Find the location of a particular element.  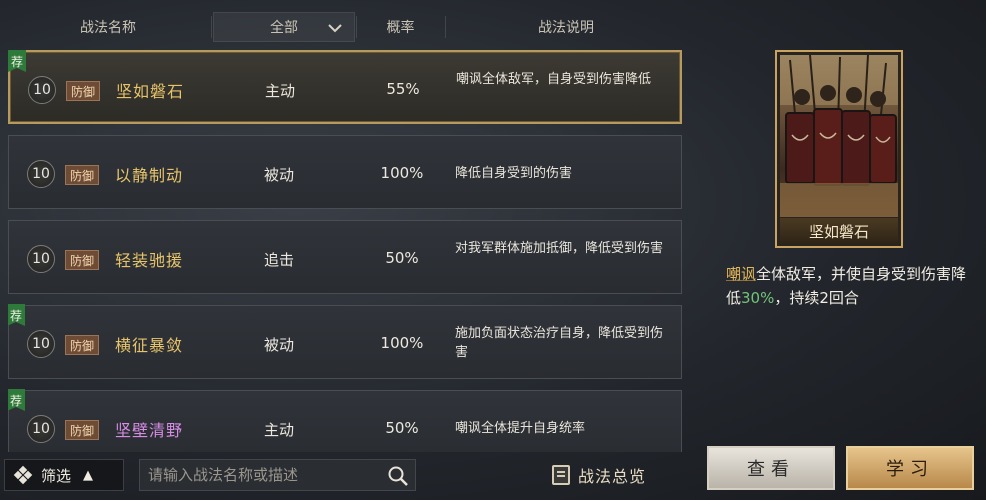

rate-column-header: 概率 is located at coordinates (400, 28).